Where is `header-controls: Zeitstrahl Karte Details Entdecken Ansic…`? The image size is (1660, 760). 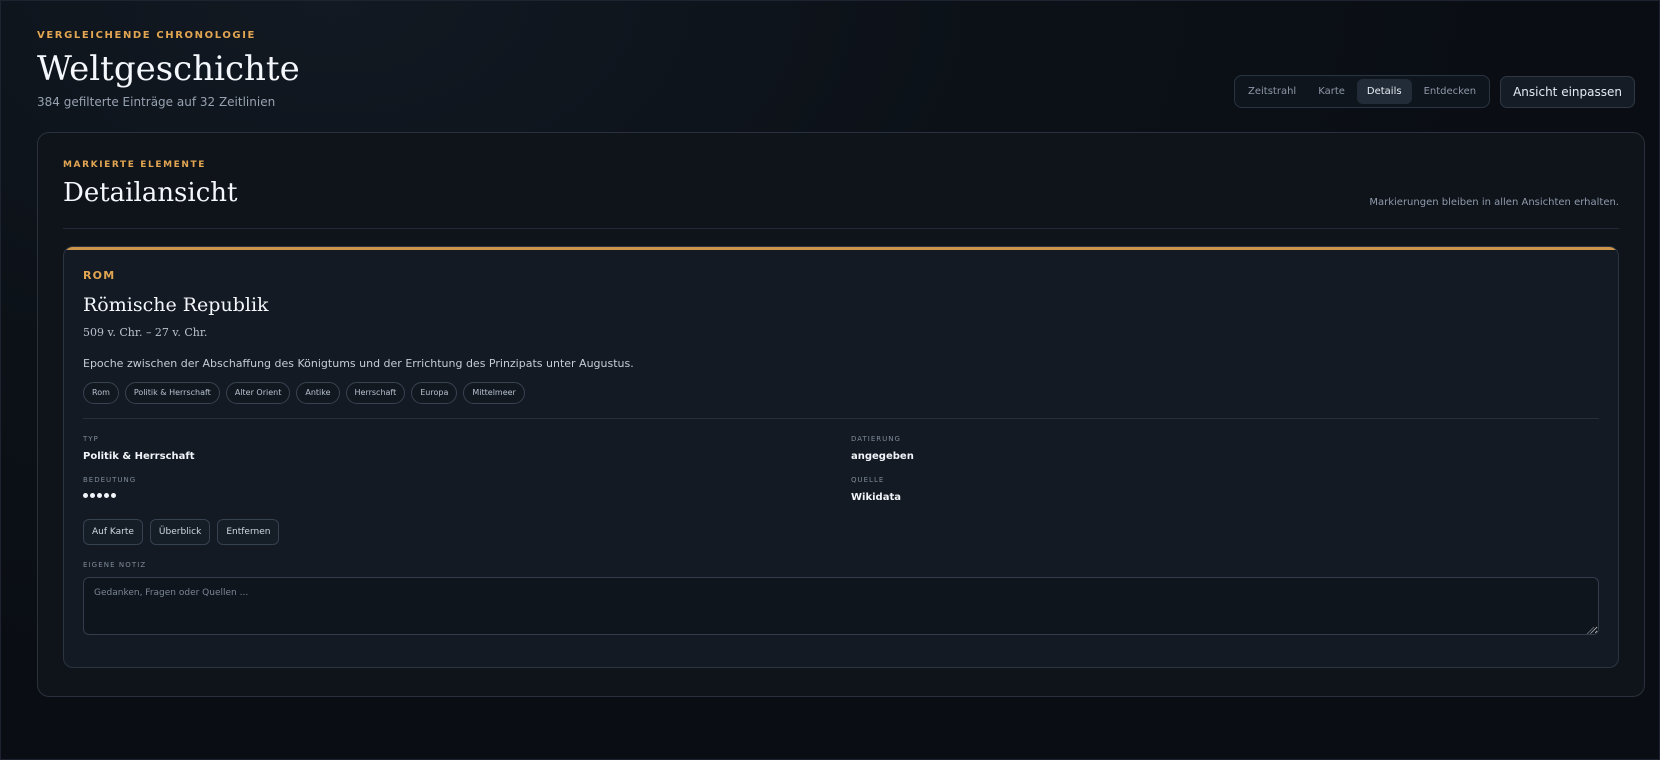
header-controls: Zeitstrahl Karte Details Entdecken Ansic… is located at coordinates (1434, 91).